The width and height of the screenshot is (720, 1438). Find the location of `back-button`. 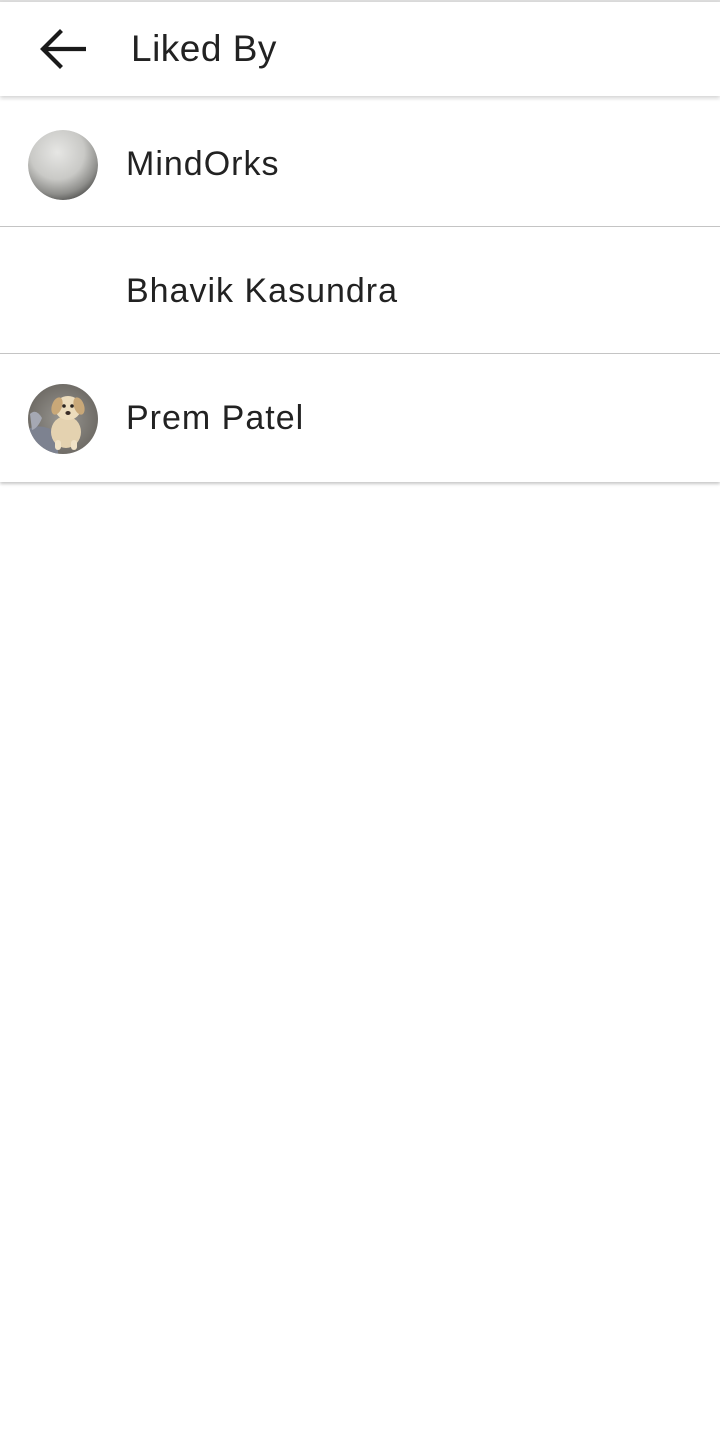

back-button is located at coordinates (62, 49).